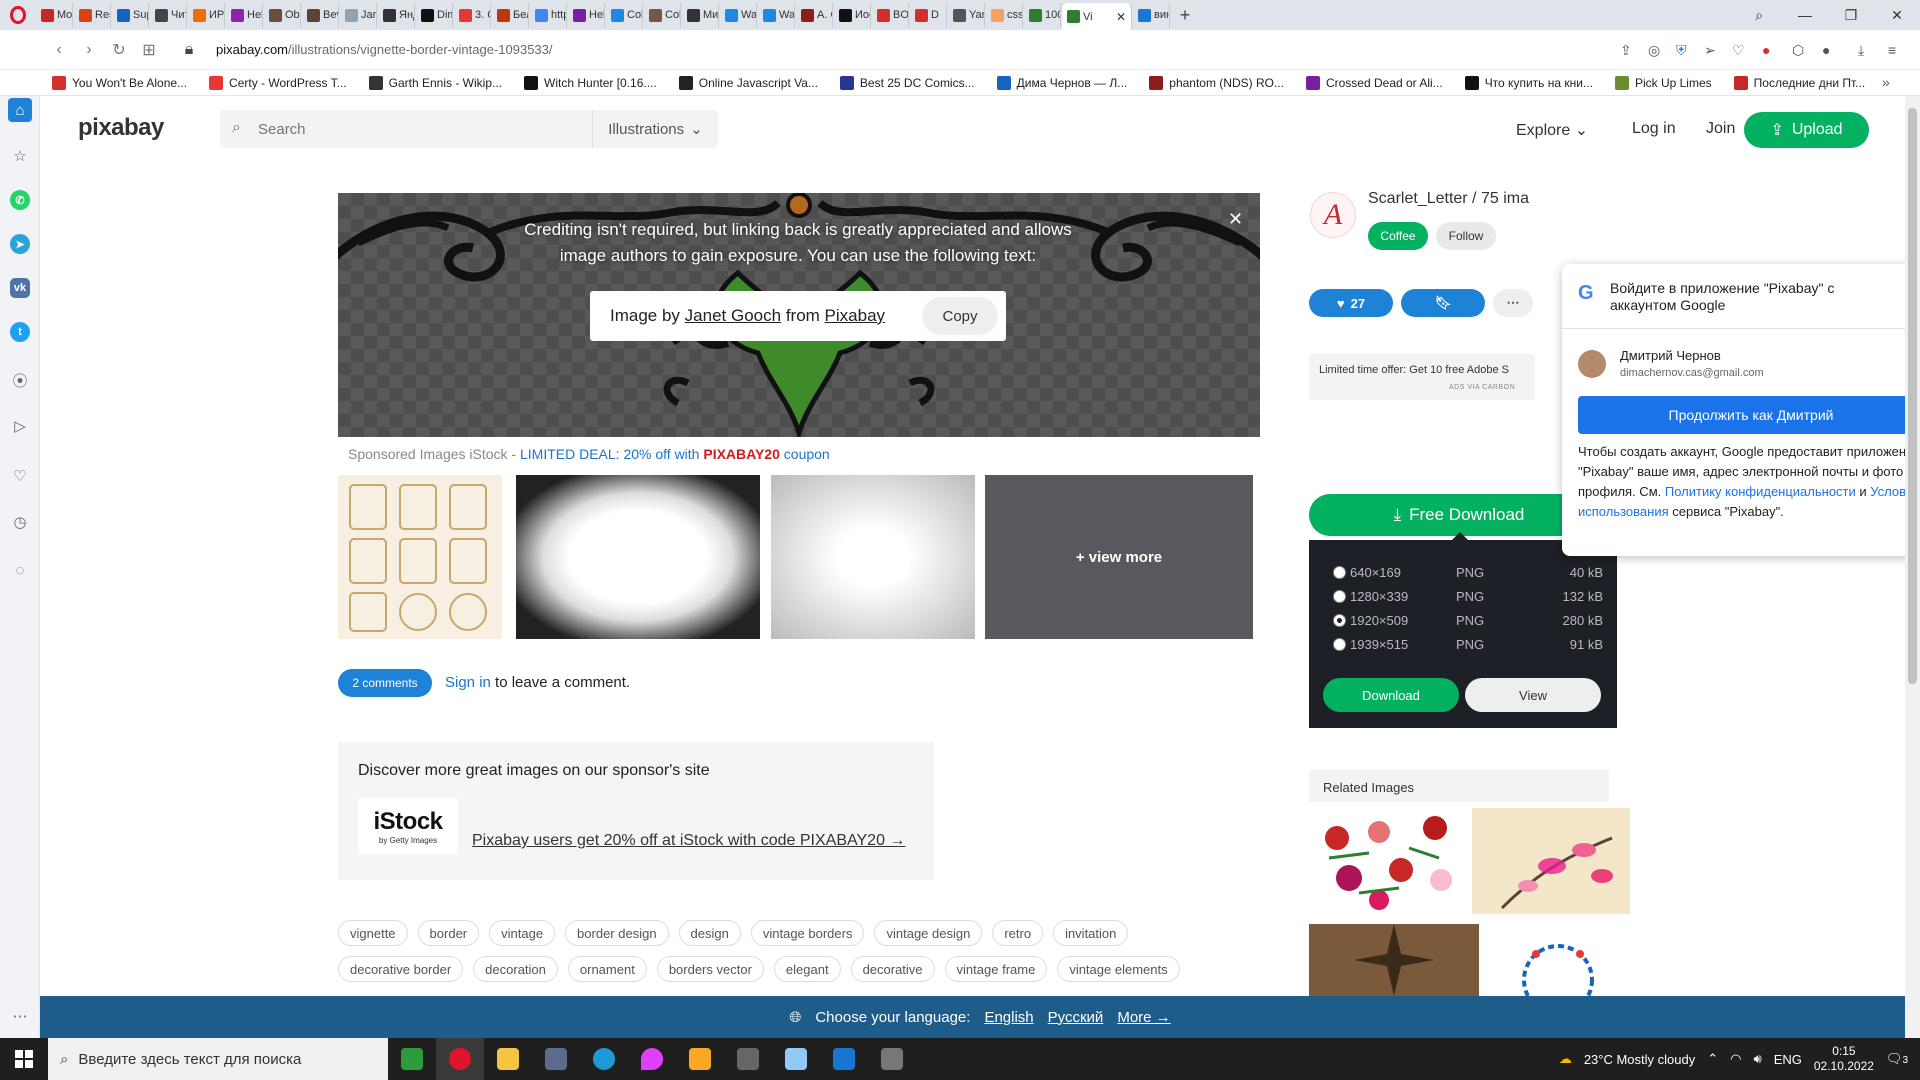 Image resolution: width=1920 pixels, height=1080 pixels. I want to click on close-icon: ✕, so click(1235, 219).